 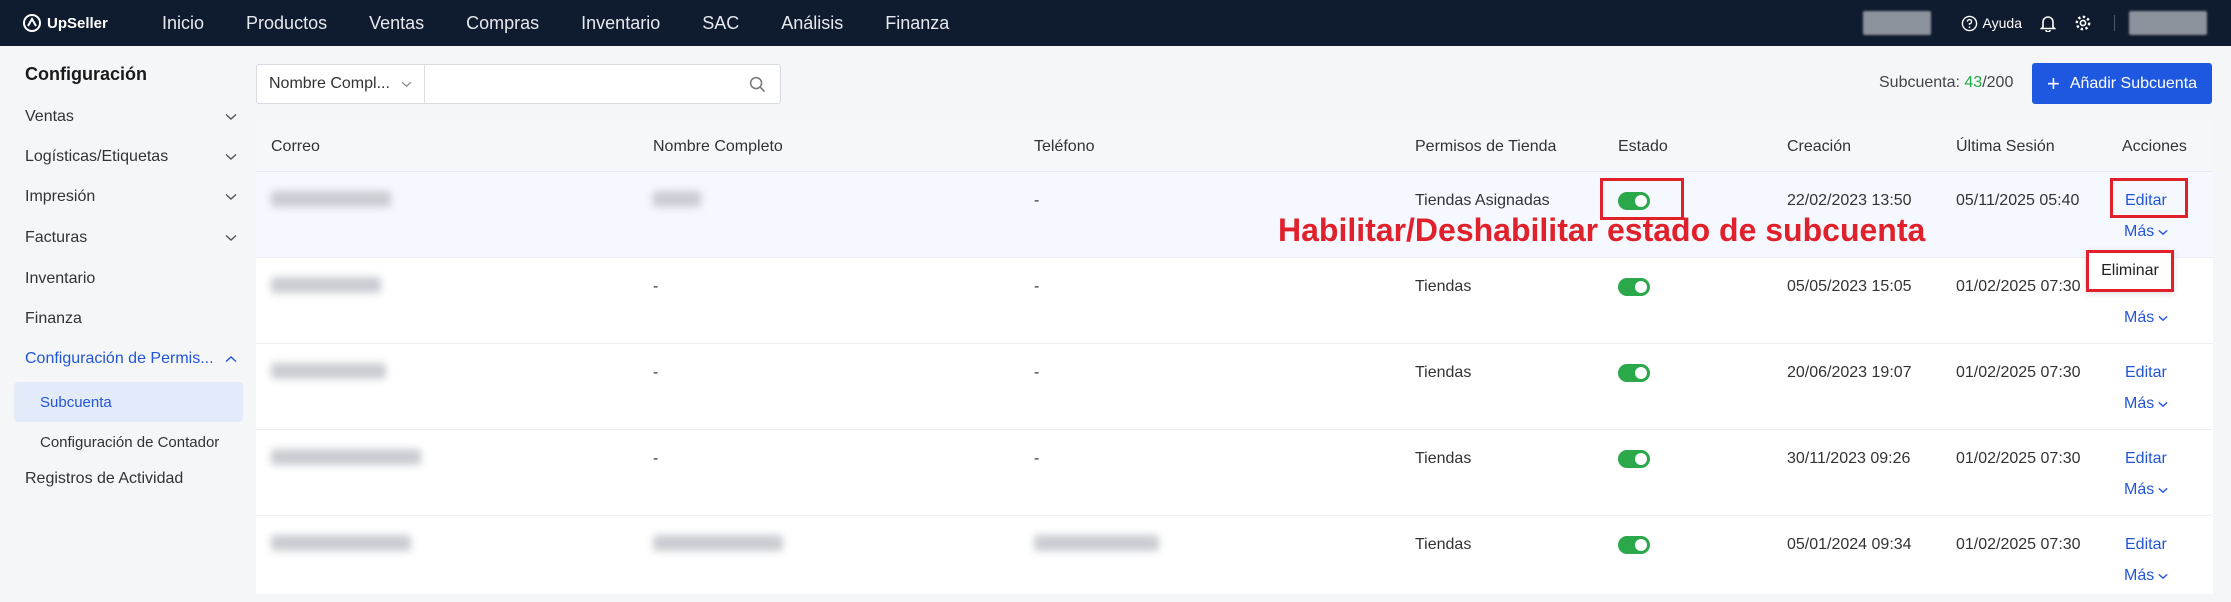 I want to click on phone-redacted, so click(x=1096, y=543).